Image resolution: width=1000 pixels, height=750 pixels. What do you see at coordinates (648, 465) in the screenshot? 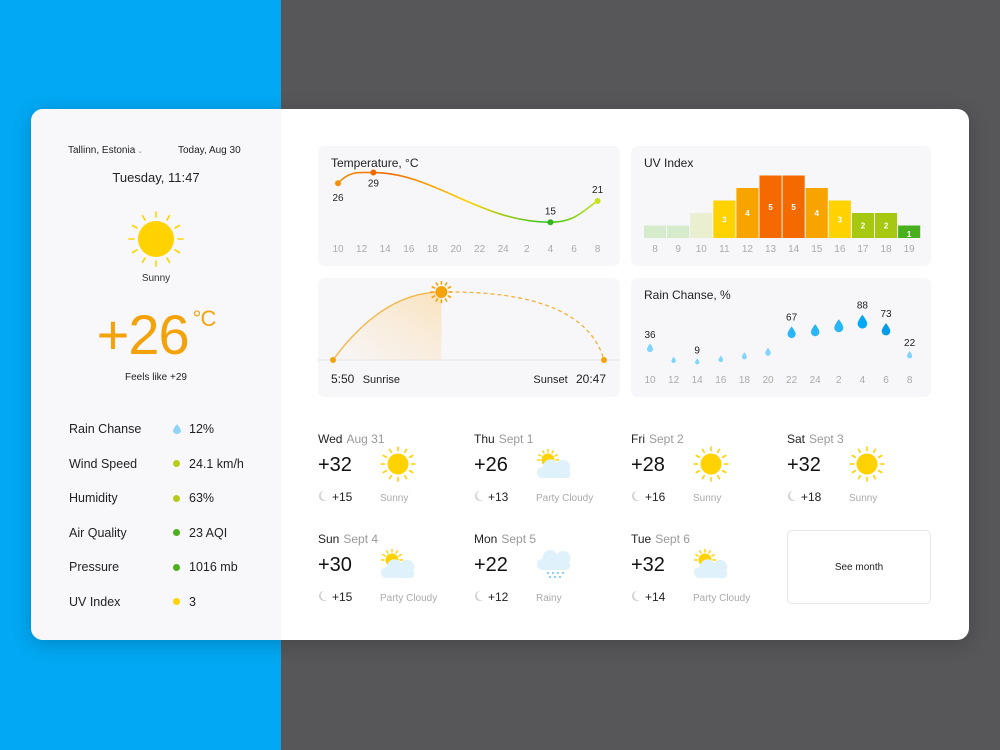
I see `forecast-high: +28` at bounding box center [648, 465].